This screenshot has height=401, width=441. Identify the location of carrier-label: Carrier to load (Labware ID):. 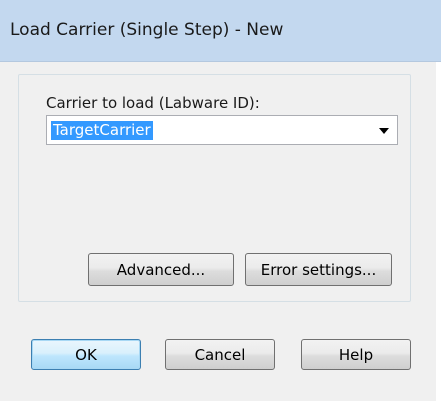
(153, 103).